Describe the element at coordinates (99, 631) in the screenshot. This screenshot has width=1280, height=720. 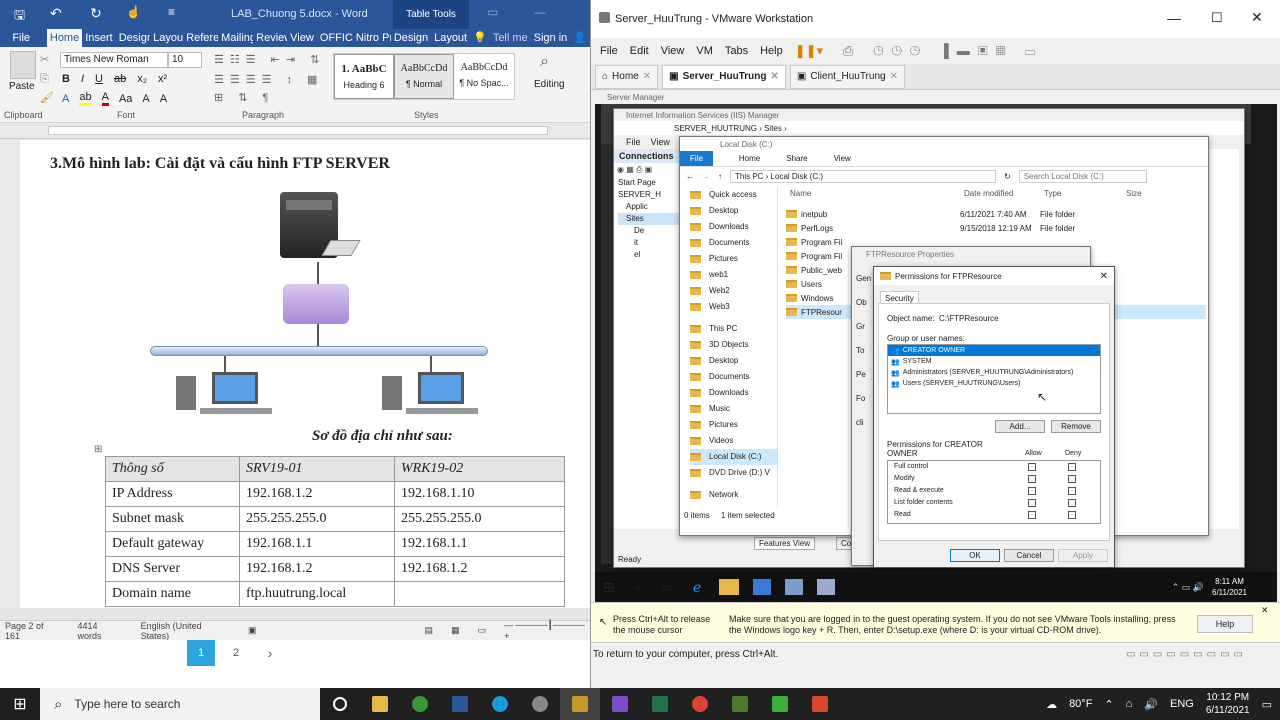
I see `word-count: 4414 words` at that location.